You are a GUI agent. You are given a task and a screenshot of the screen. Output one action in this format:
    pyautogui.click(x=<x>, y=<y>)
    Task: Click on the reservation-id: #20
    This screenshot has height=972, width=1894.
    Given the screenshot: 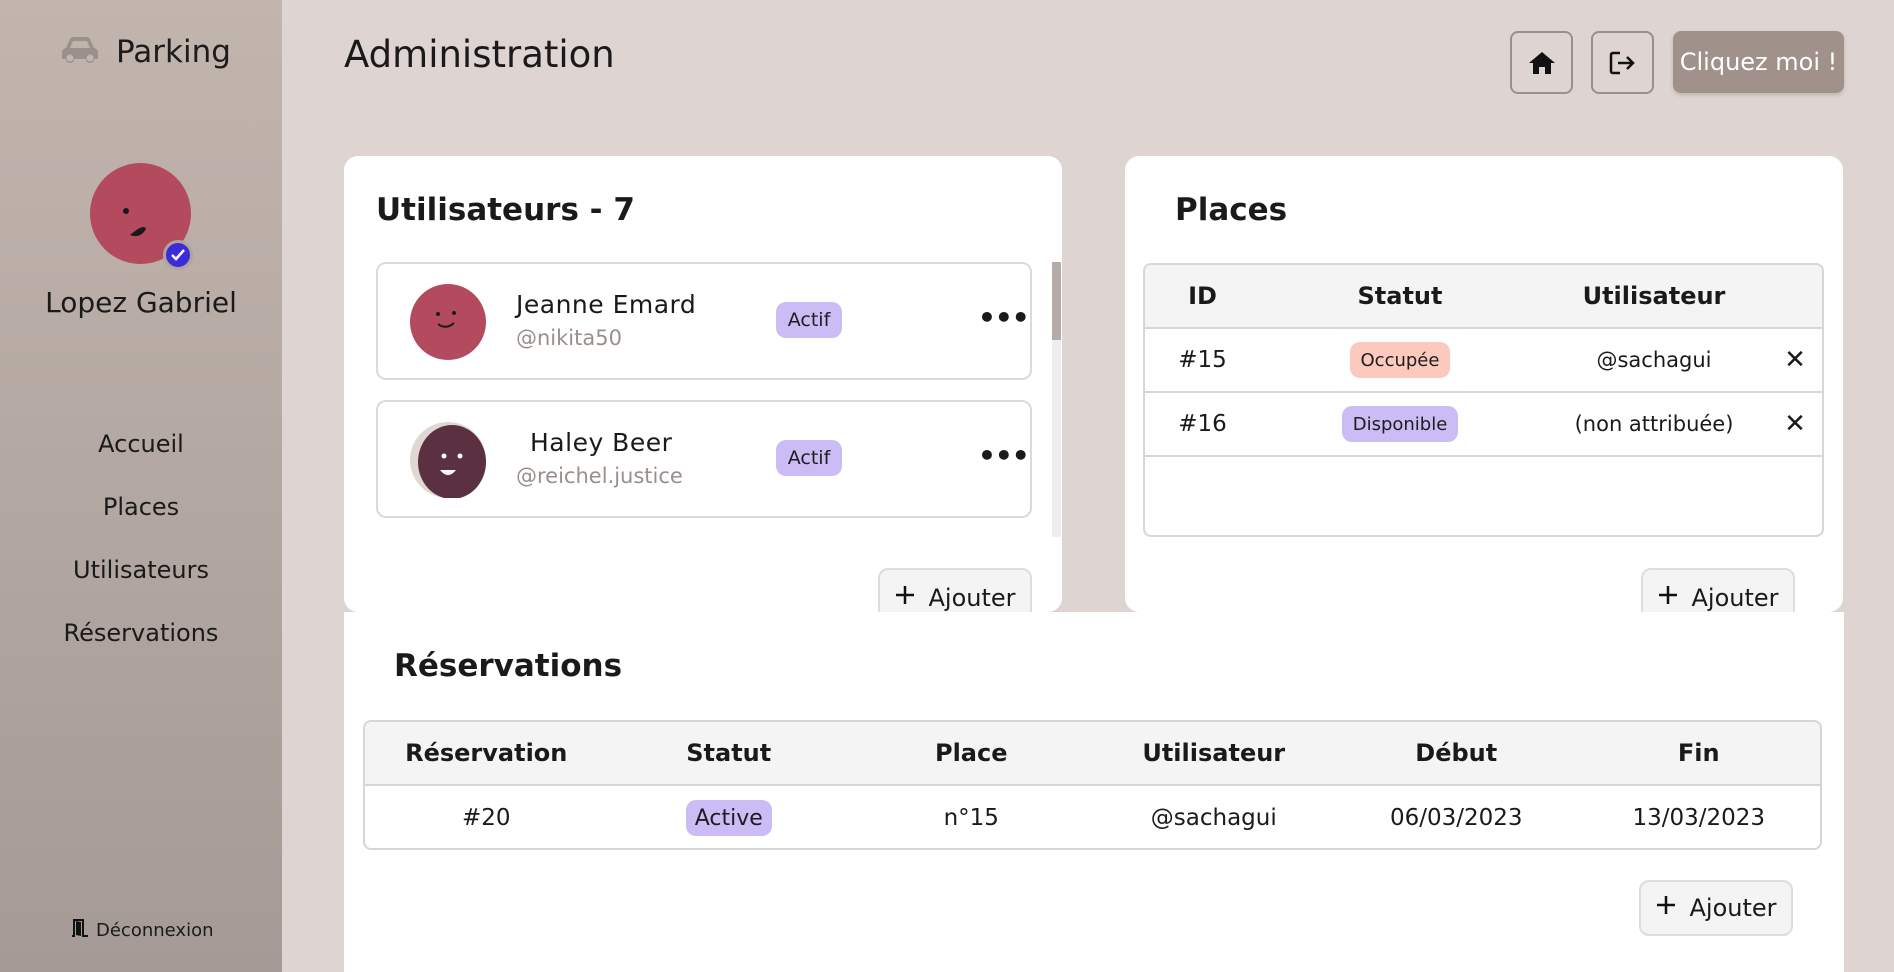 What is the action you would take?
    pyautogui.click(x=486, y=818)
    